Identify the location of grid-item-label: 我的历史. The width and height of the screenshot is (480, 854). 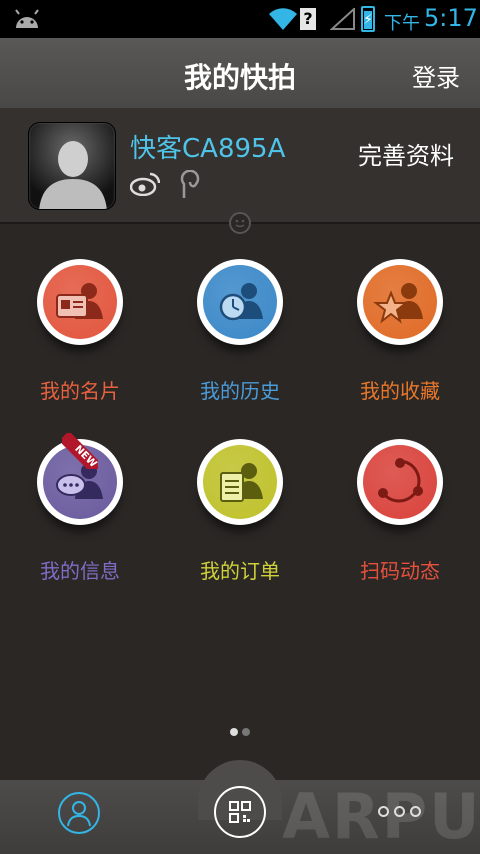
(240, 391).